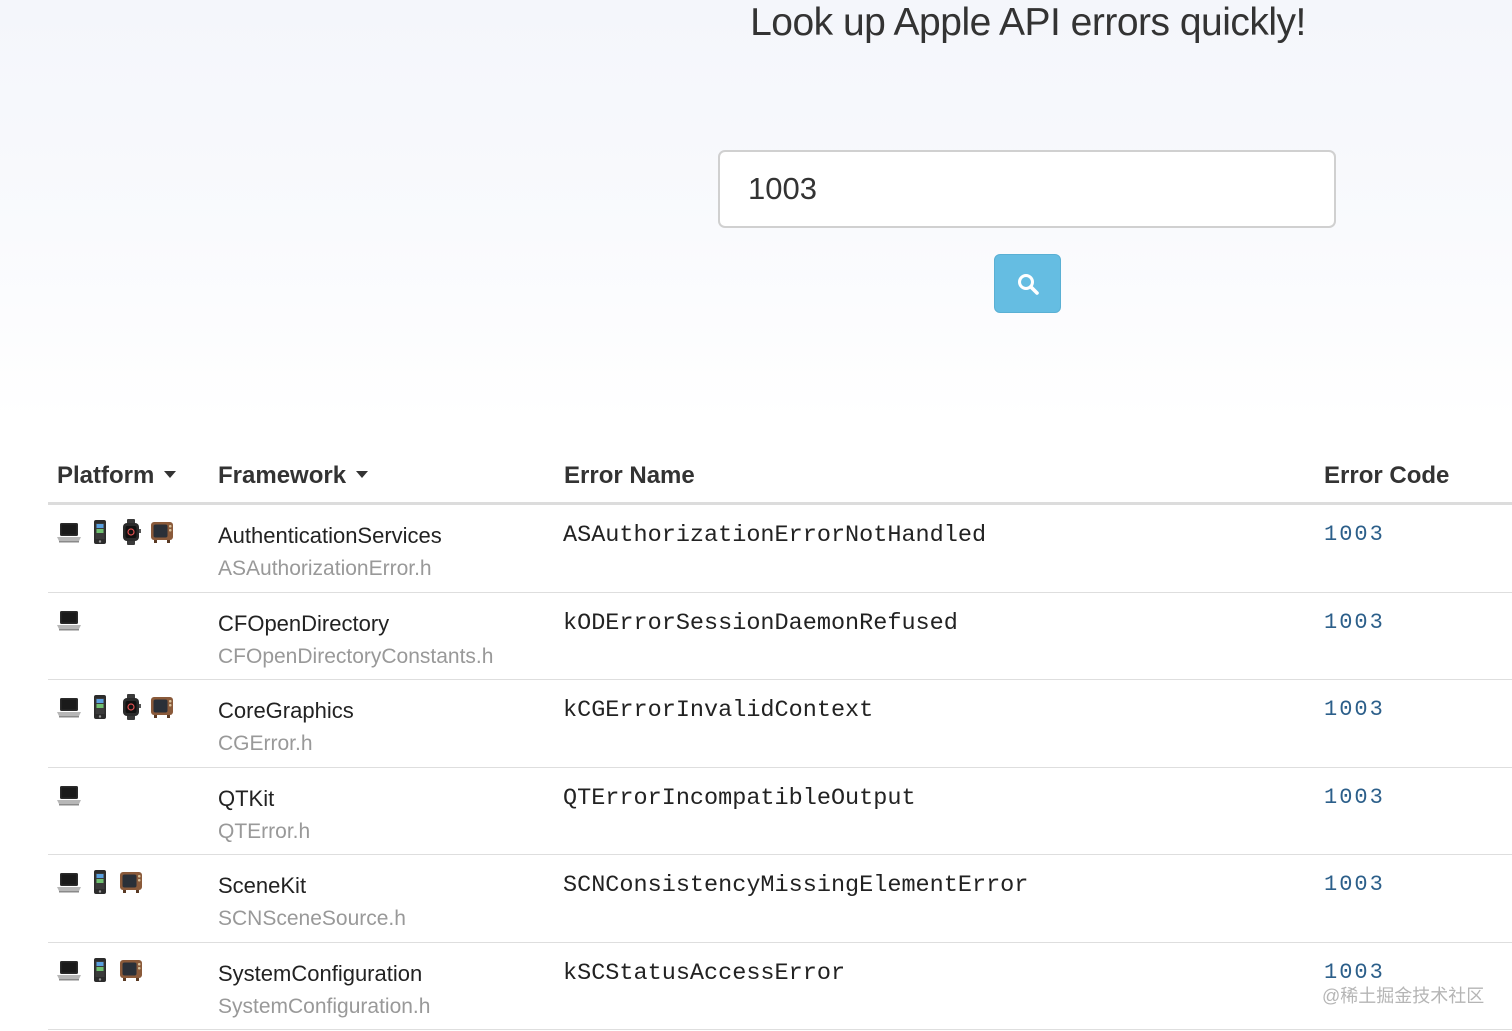 This screenshot has width=1512, height=1031. I want to click on framework-name: CFOpenDirectory, so click(304, 623).